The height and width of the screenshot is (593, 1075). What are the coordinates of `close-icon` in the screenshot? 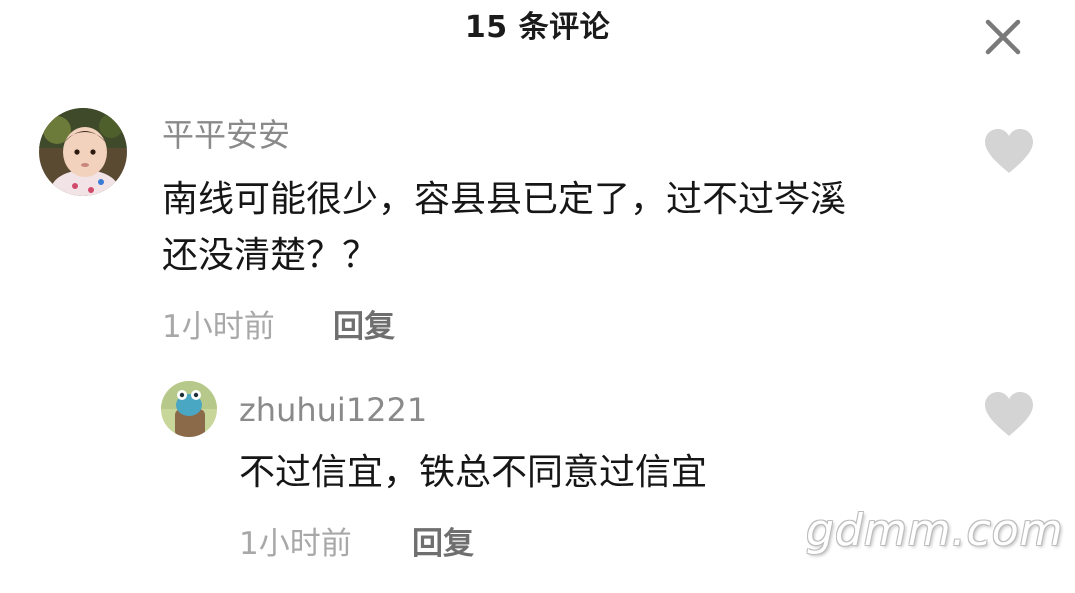 It's located at (1003, 37).